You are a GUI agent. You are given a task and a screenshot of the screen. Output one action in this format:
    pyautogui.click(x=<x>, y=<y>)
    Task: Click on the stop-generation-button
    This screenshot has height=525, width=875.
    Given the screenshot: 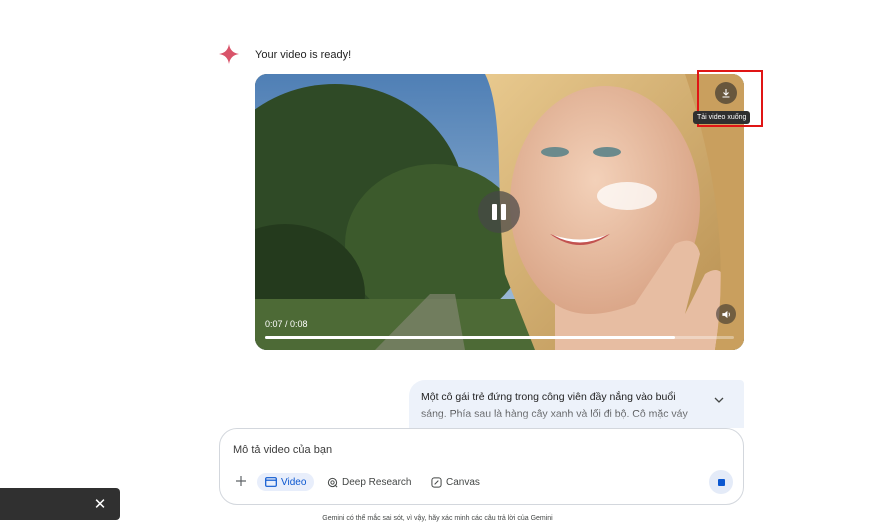 What is the action you would take?
    pyautogui.click(x=721, y=482)
    